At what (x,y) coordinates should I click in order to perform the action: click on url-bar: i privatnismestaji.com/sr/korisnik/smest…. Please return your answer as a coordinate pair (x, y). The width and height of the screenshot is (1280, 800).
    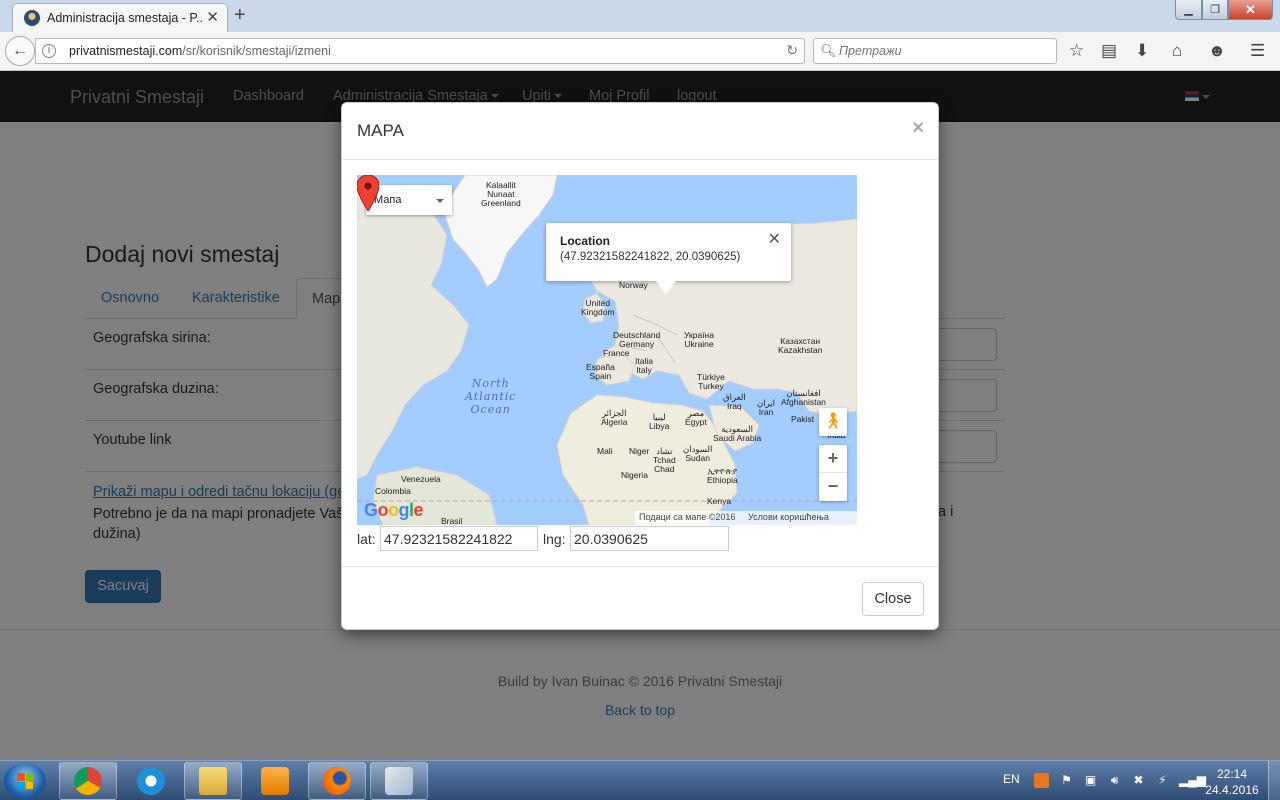
    Looking at the image, I should click on (420, 51).